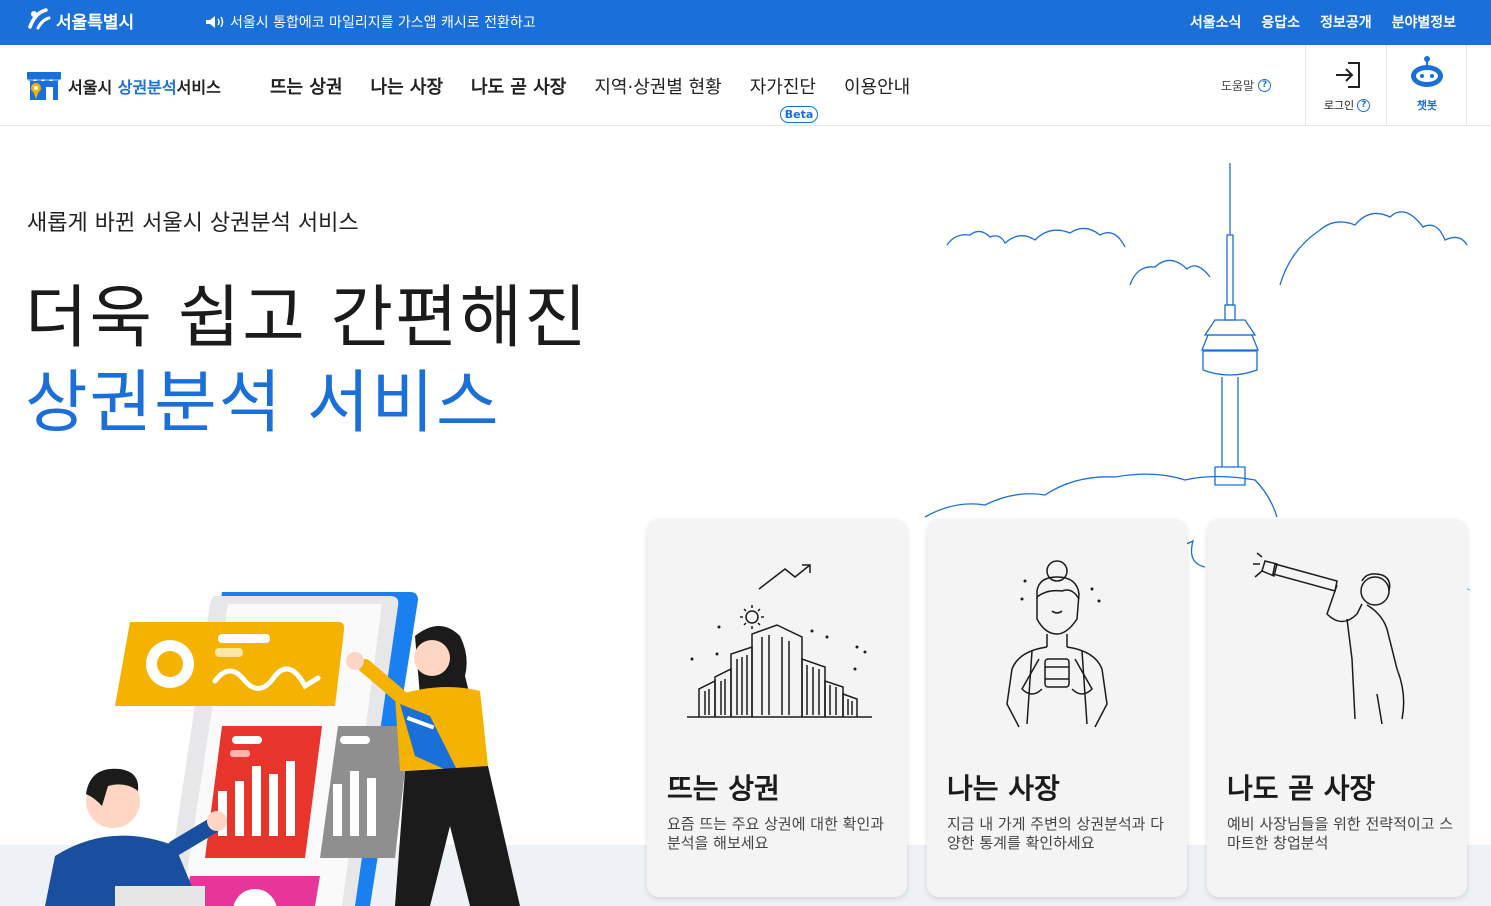 The width and height of the screenshot is (1491, 906). Describe the element at coordinates (799, 114) in the screenshot. I see `beta-badge: Beta` at that location.